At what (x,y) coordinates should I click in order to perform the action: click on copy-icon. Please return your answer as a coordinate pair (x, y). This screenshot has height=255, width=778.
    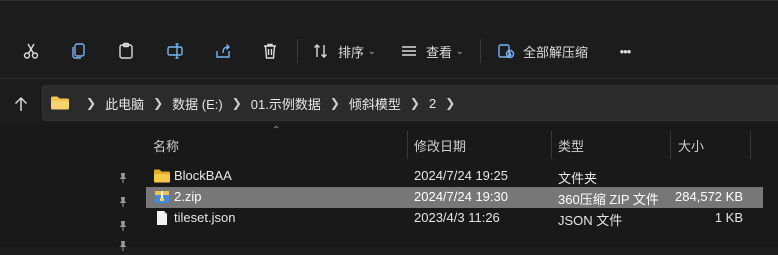
    Looking at the image, I should click on (78, 51).